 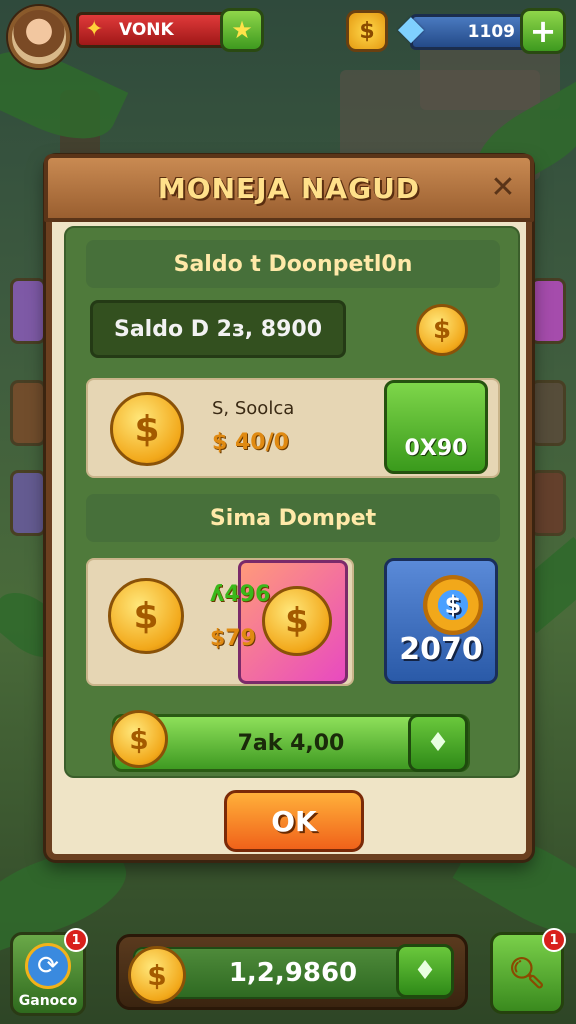 I want to click on star-button: ★, so click(x=242, y=30).